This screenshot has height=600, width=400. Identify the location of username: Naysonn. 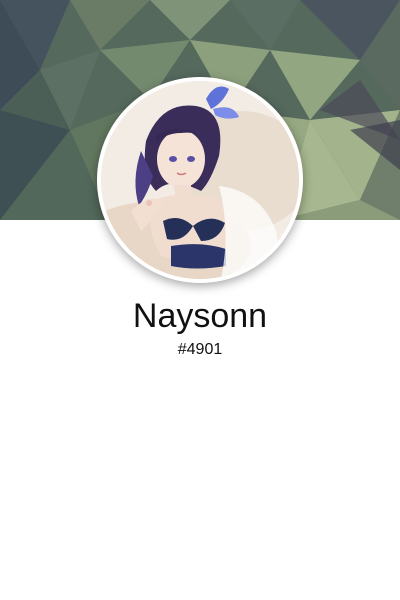
(200, 316).